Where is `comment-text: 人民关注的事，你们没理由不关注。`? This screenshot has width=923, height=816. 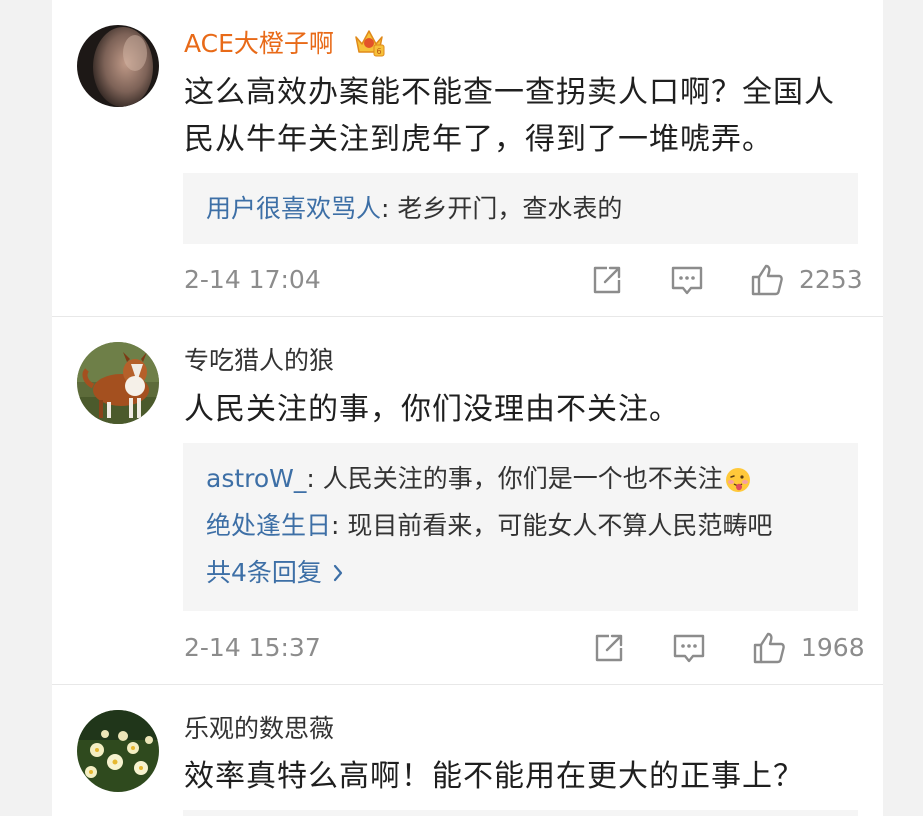
comment-text: 人民关注的事，你们没理由不关注。 is located at coordinates (432, 409).